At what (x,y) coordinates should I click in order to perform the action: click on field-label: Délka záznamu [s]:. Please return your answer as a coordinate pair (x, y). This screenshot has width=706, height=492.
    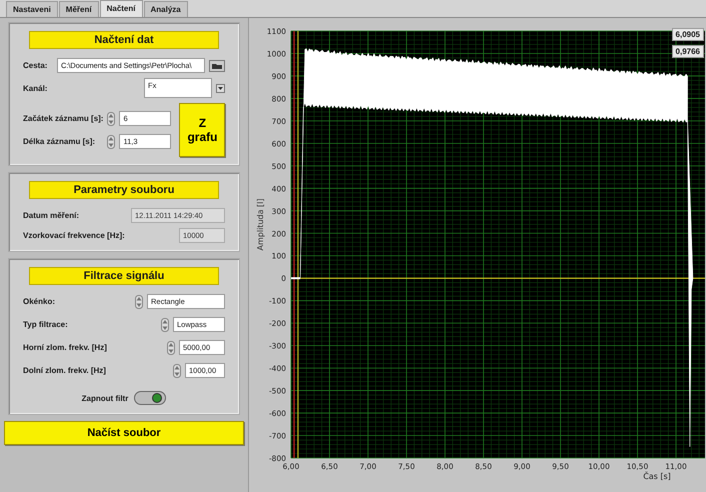
    Looking at the image, I should click on (59, 141).